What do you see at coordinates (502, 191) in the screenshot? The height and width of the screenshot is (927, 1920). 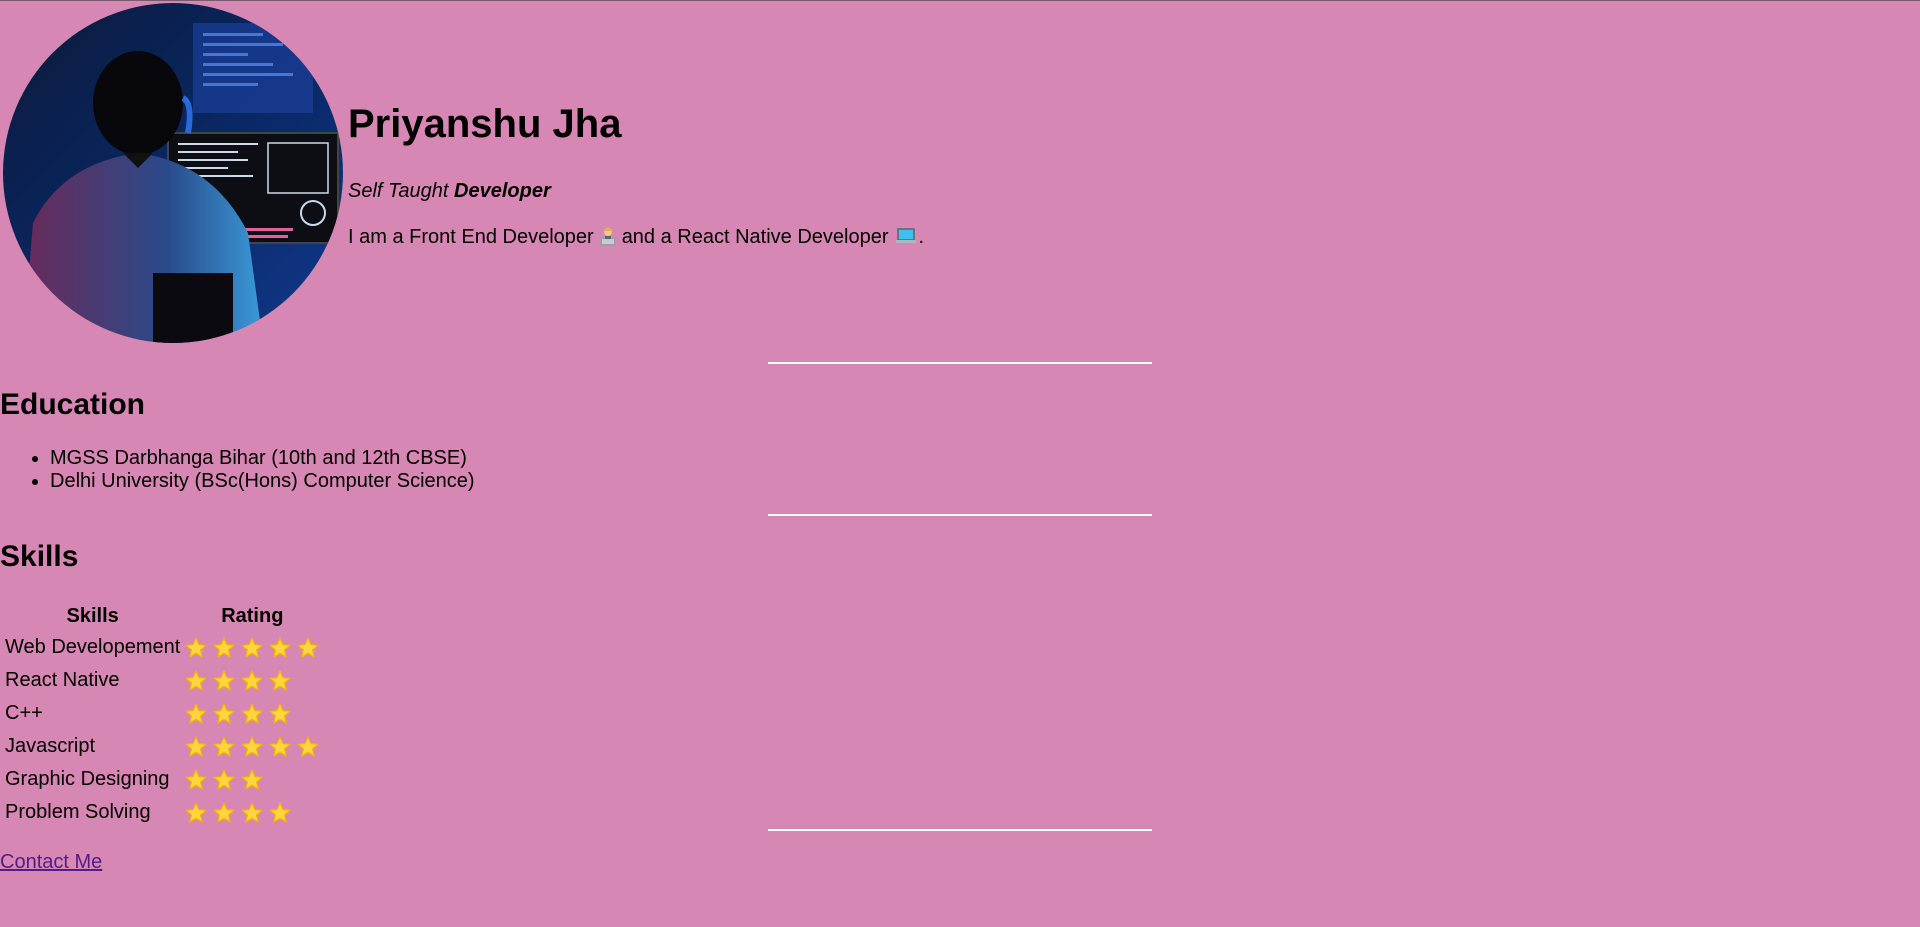 I see `subtitle-bold: Developer` at bounding box center [502, 191].